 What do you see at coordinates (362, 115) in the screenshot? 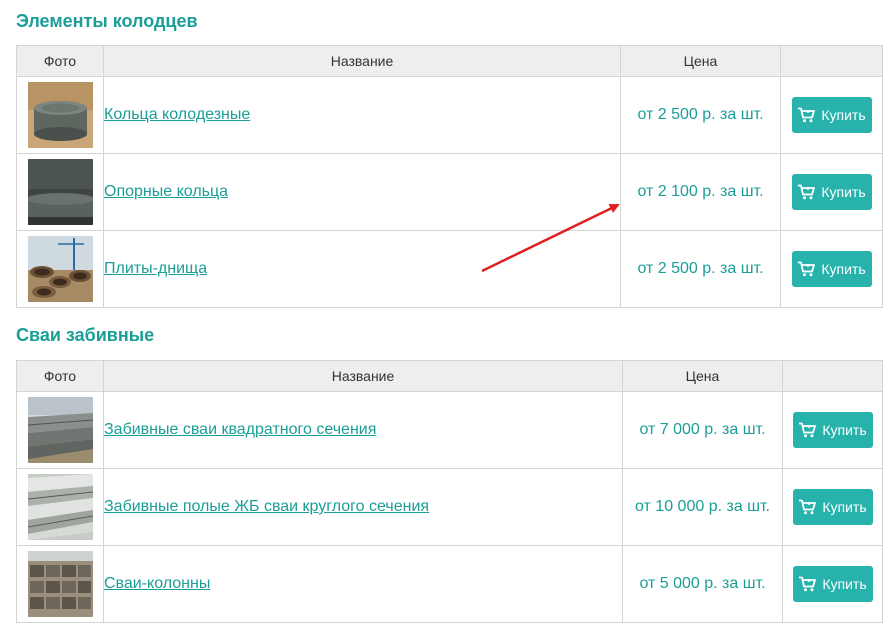
I see `name-cell: Кольца колодезные` at bounding box center [362, 115].